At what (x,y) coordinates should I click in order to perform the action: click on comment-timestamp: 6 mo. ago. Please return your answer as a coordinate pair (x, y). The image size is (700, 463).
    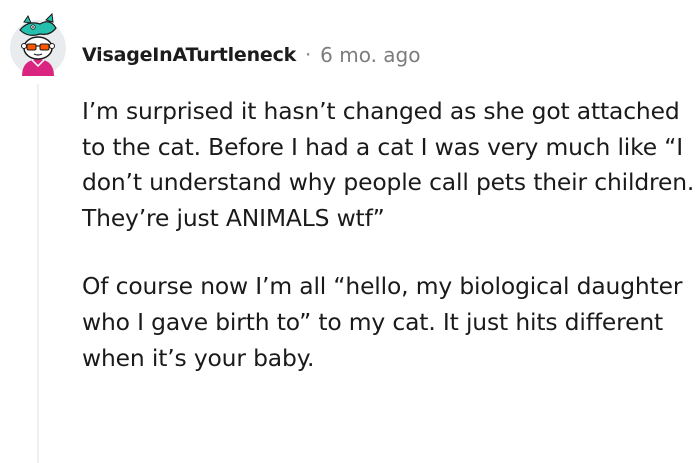
    Looking at the image, I should click on (370, 55).